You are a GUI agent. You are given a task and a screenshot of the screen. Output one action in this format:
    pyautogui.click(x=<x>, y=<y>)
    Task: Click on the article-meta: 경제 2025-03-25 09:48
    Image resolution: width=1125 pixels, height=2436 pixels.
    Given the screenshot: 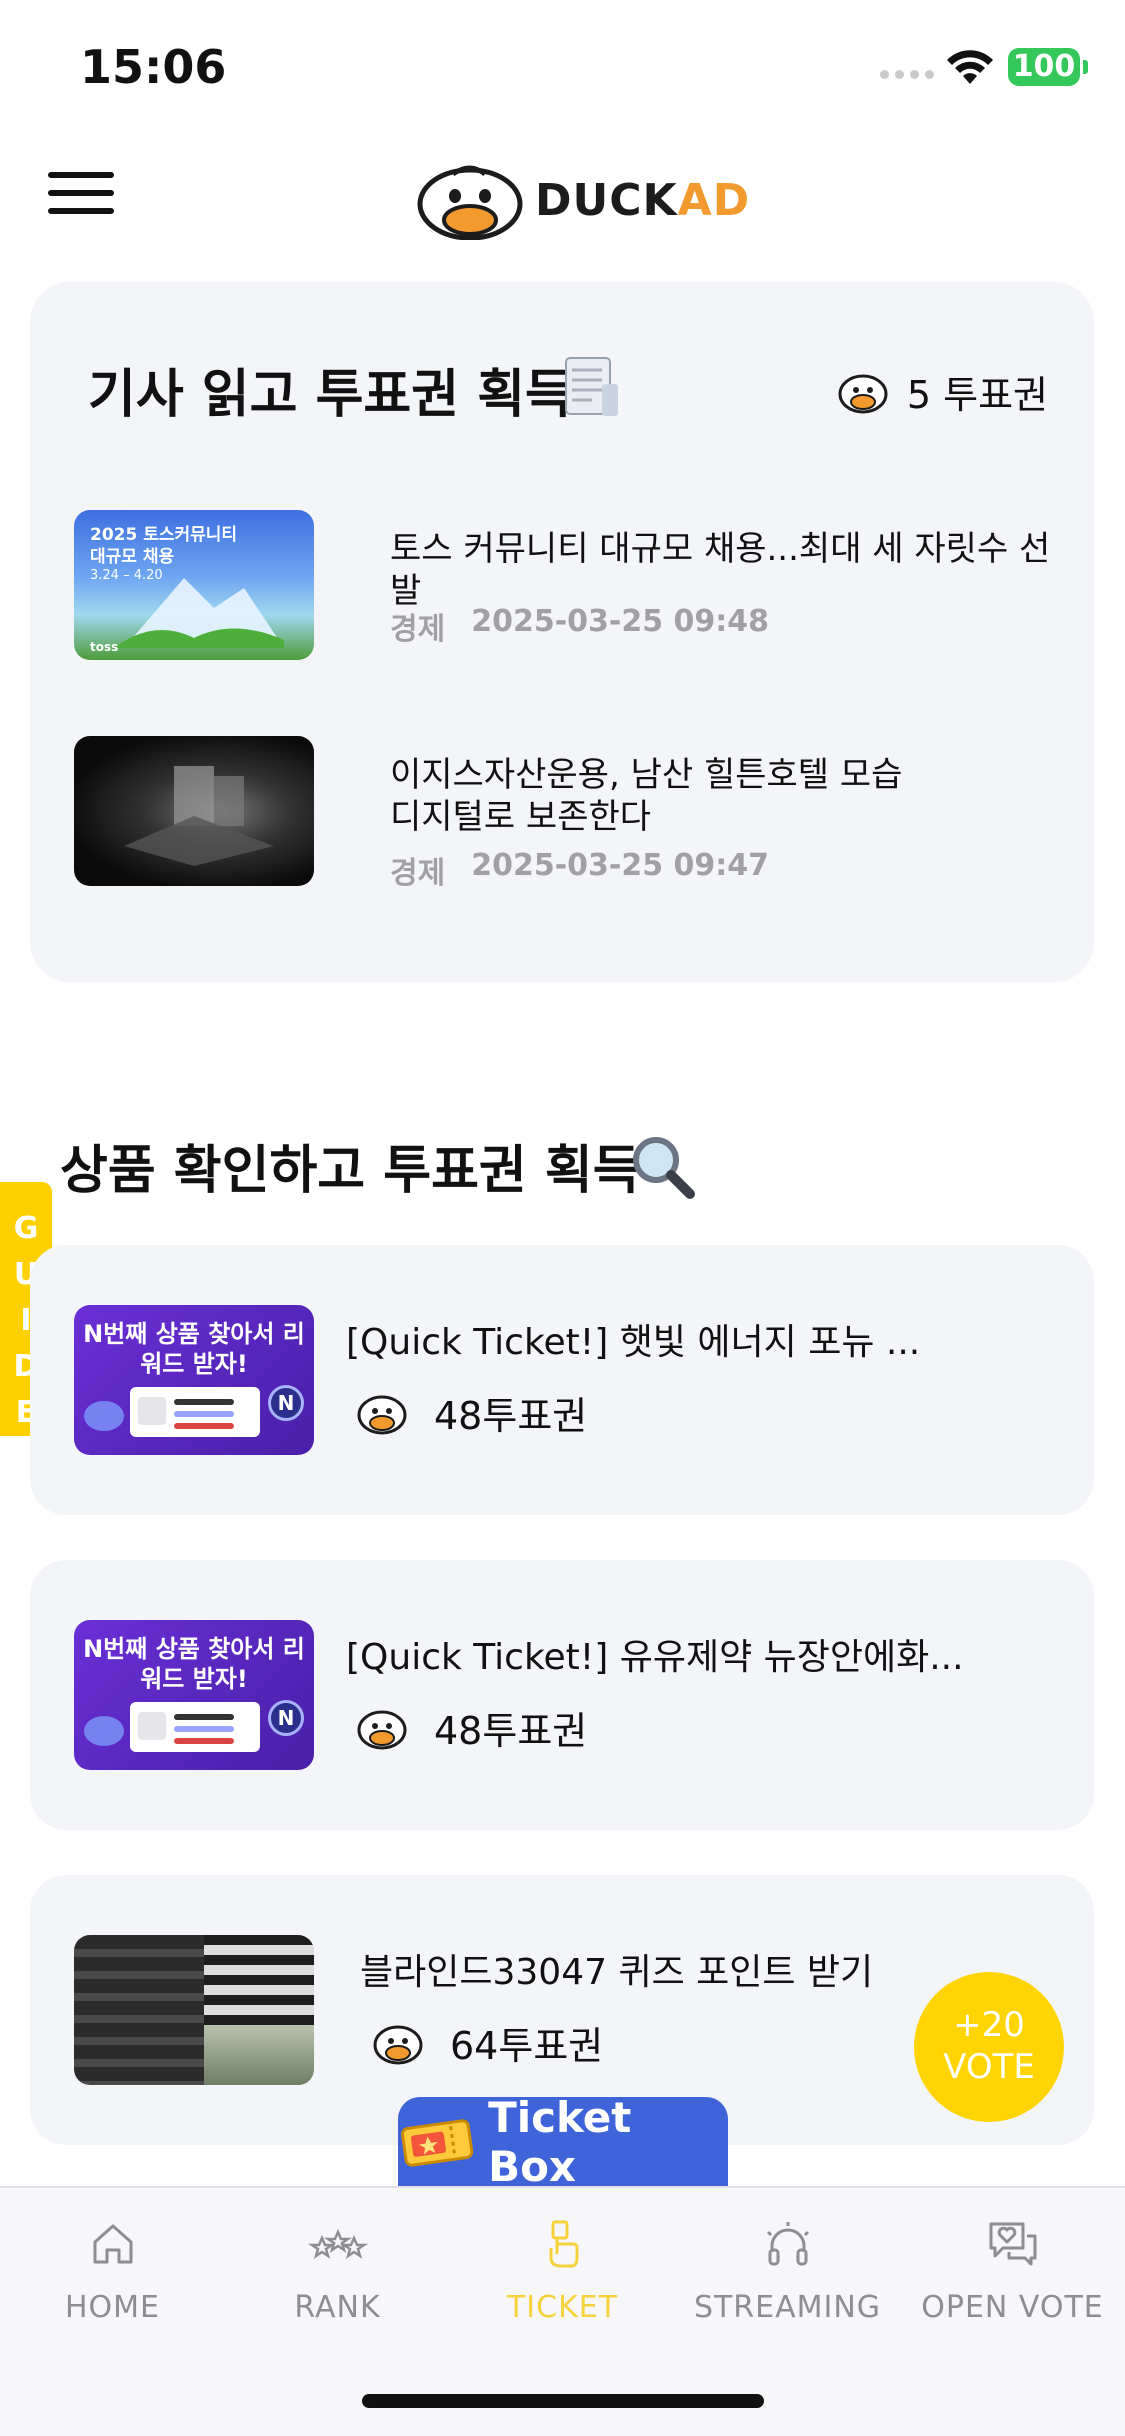 What is the action you would take?
    pyautogui.click(x=579, y=626)
    